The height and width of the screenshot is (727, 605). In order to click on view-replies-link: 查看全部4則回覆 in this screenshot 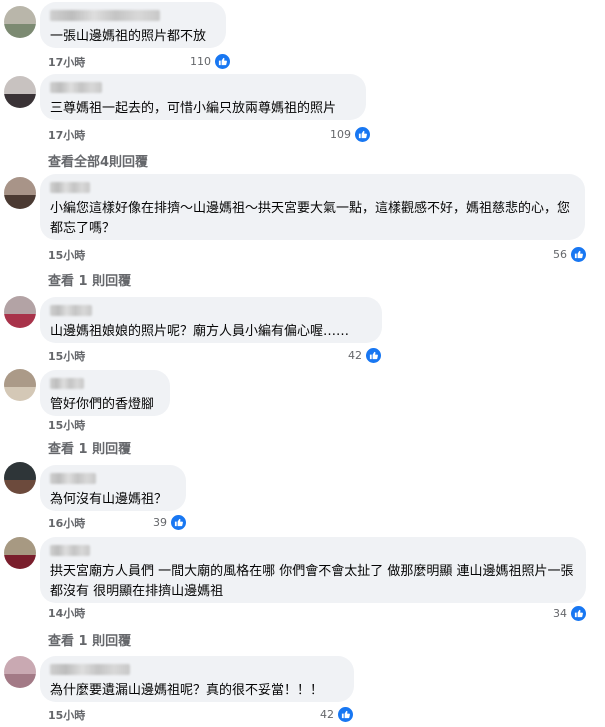, I will do `click(98, 160)`.